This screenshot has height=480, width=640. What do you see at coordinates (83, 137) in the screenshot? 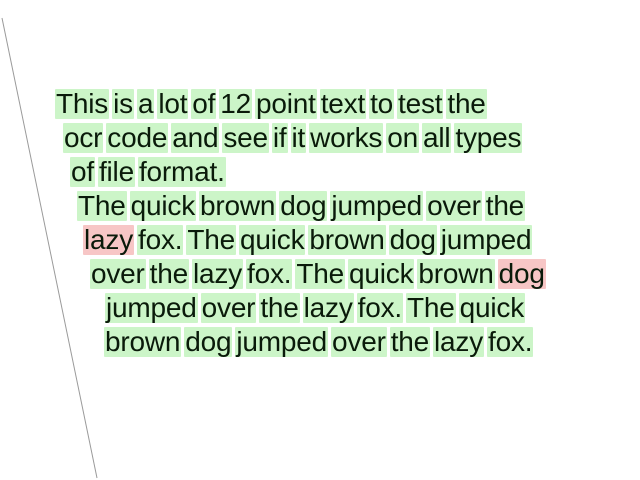
I see `word-box: ocr` at bounding box center [83, 137].